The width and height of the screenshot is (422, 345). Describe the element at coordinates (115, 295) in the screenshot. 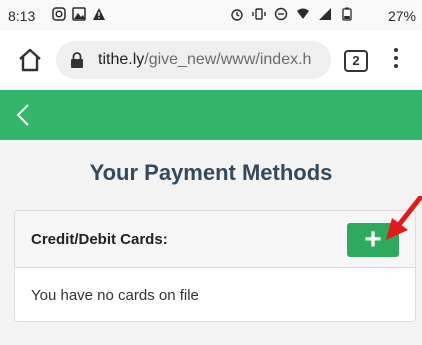

I see `empty-cards-message: You have no cards on file` at that location.